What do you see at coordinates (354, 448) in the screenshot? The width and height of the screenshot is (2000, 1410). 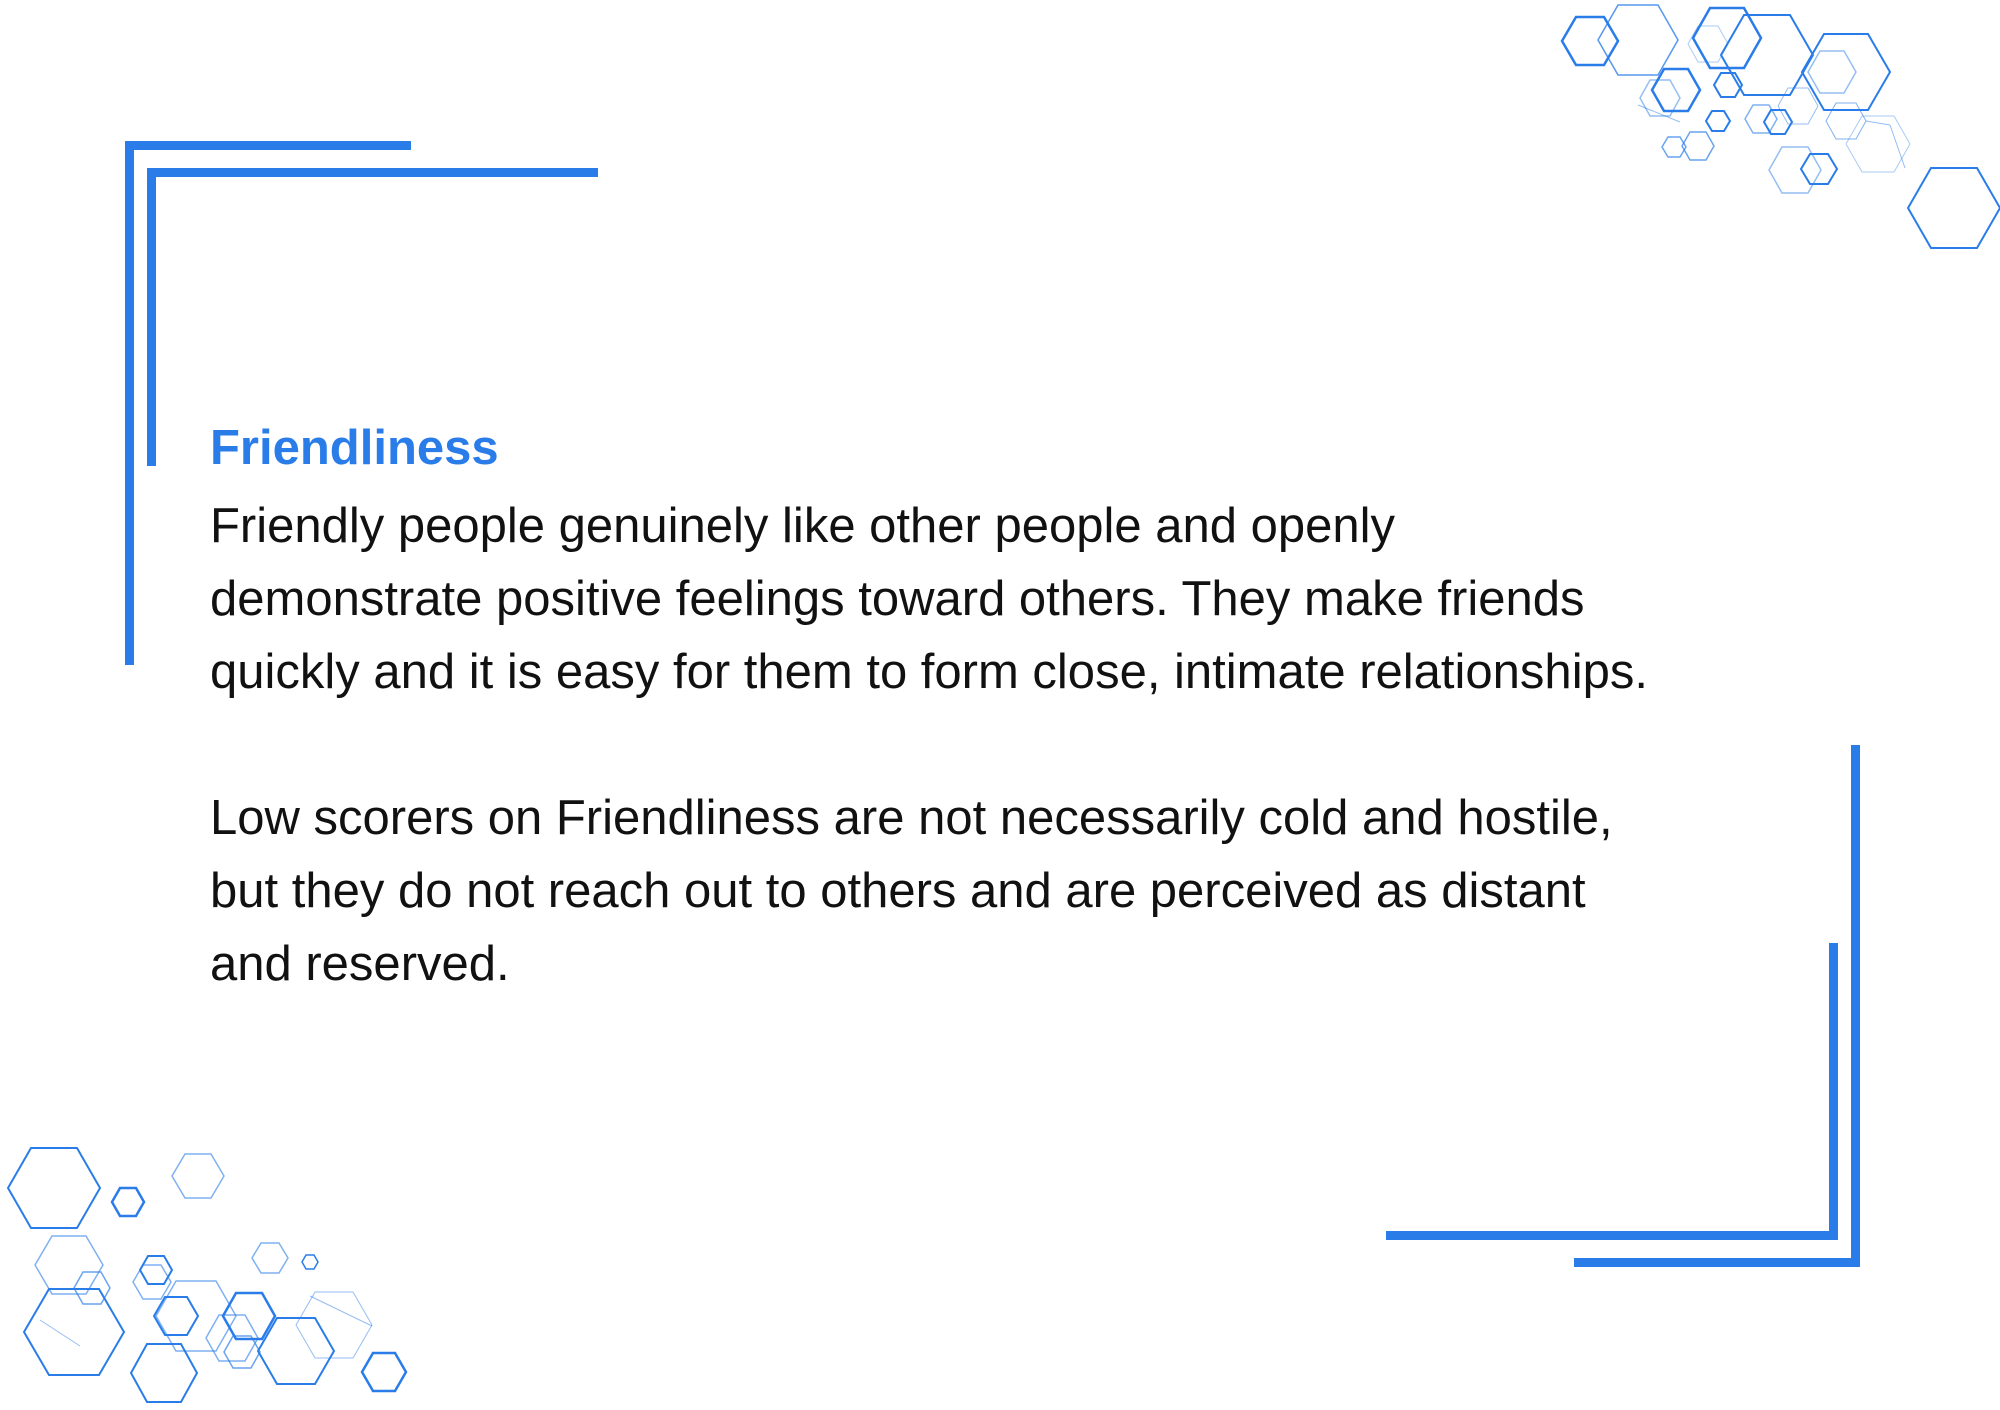 I see `section-heading: Friendliness` at bounding box center [354, 448].